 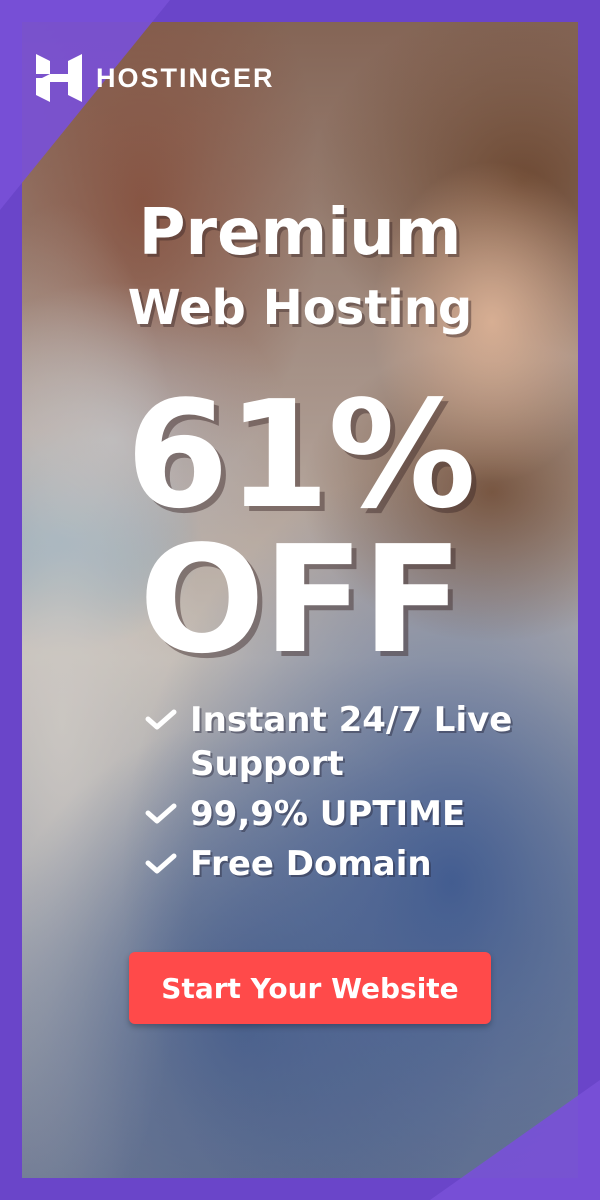 I want to click on feature-item: Free Domain, so click(x=352, y=864).